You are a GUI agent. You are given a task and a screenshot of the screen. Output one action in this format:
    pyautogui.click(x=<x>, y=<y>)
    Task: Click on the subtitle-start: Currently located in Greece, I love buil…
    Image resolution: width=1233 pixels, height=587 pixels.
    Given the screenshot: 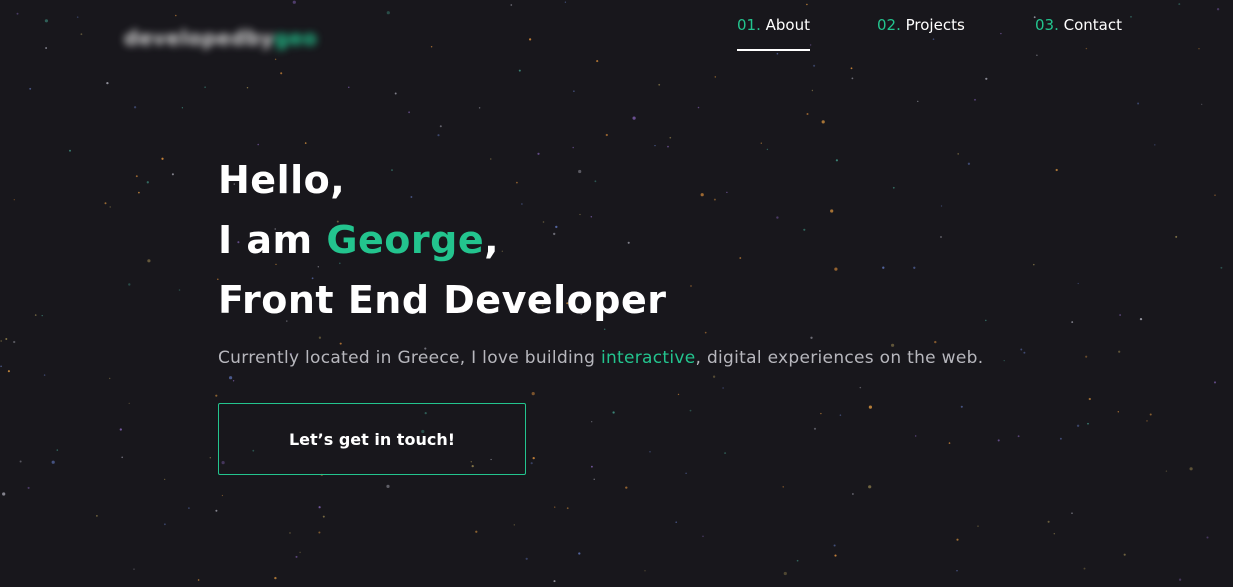 What is the action you would take?
    pyautogui.click(x=409, y=358)
    